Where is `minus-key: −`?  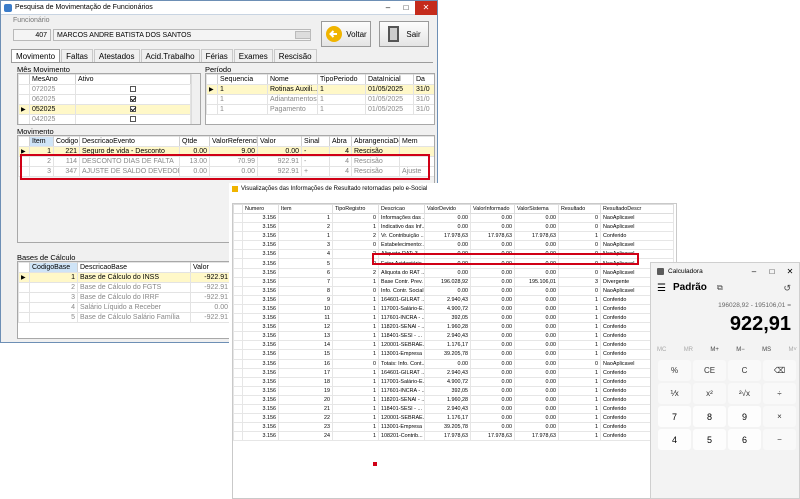 minus-key: − is located at coordinates (779, 439).